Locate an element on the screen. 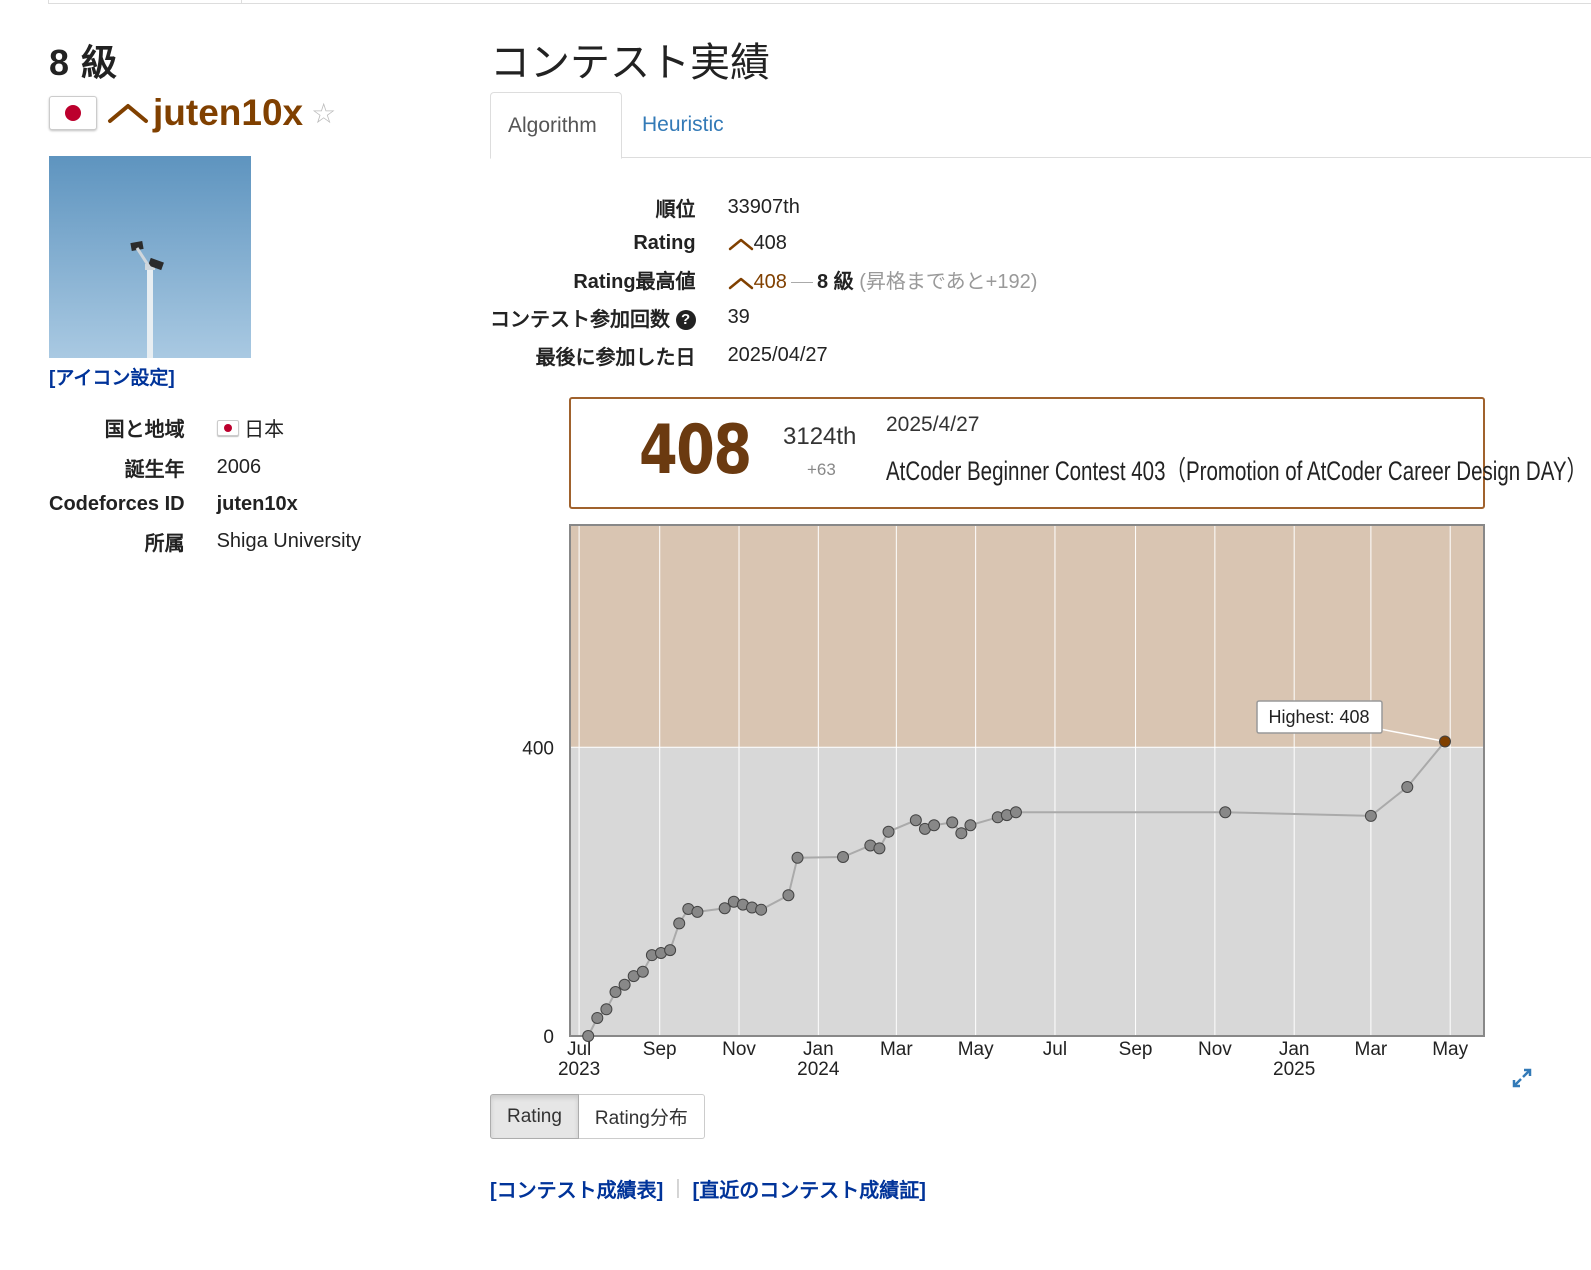 This screenshot has height=1270, width=1591. user-header: juten10x ☆ is located at coordinates (192, 113).